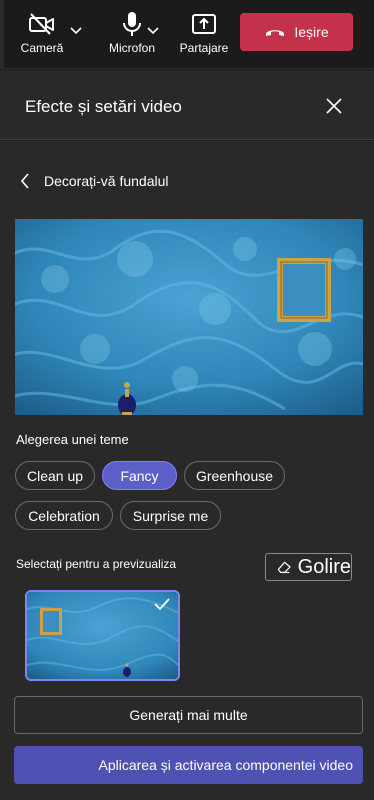 The height and width of the screenshot is (800, 374). What do you see at coordinates (275, 33) in the screenshot?
I see `phone-hangup-icon` at bounding box center [275, 33].